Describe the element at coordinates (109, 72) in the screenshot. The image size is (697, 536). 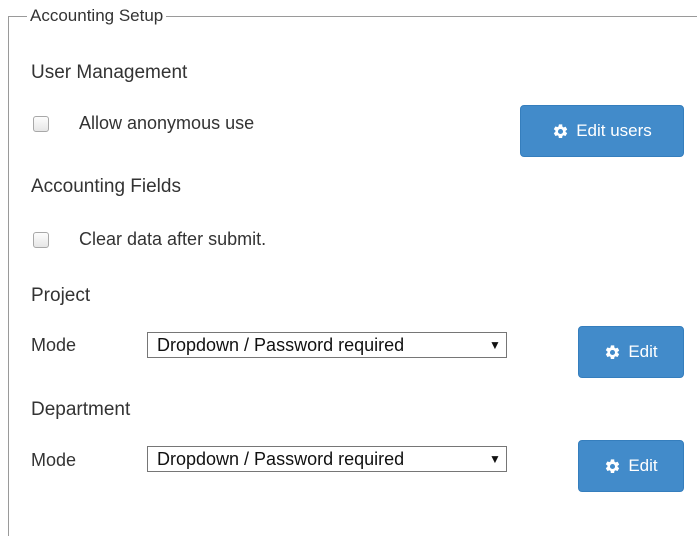
I see `user-management-heading: User Management` at that location.